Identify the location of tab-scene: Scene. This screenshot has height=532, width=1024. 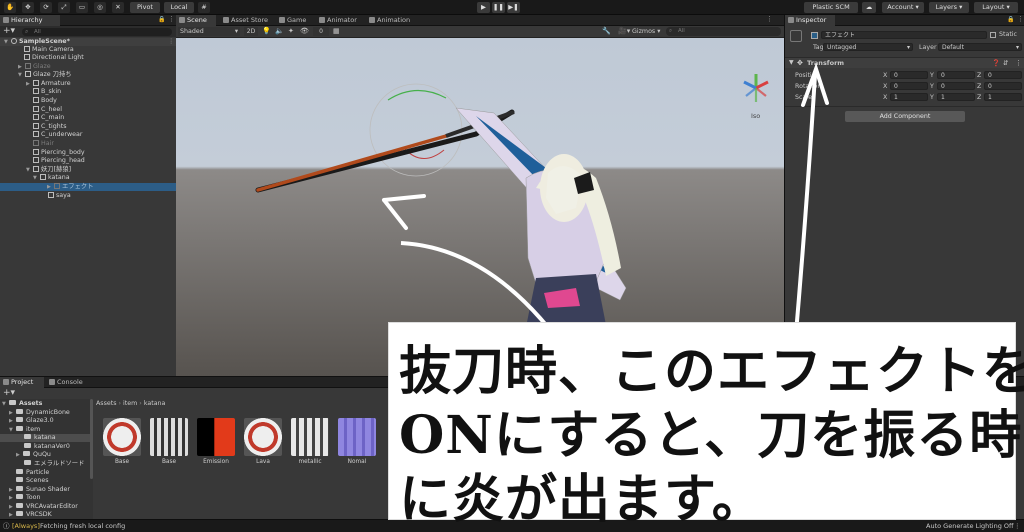
(196, 20).